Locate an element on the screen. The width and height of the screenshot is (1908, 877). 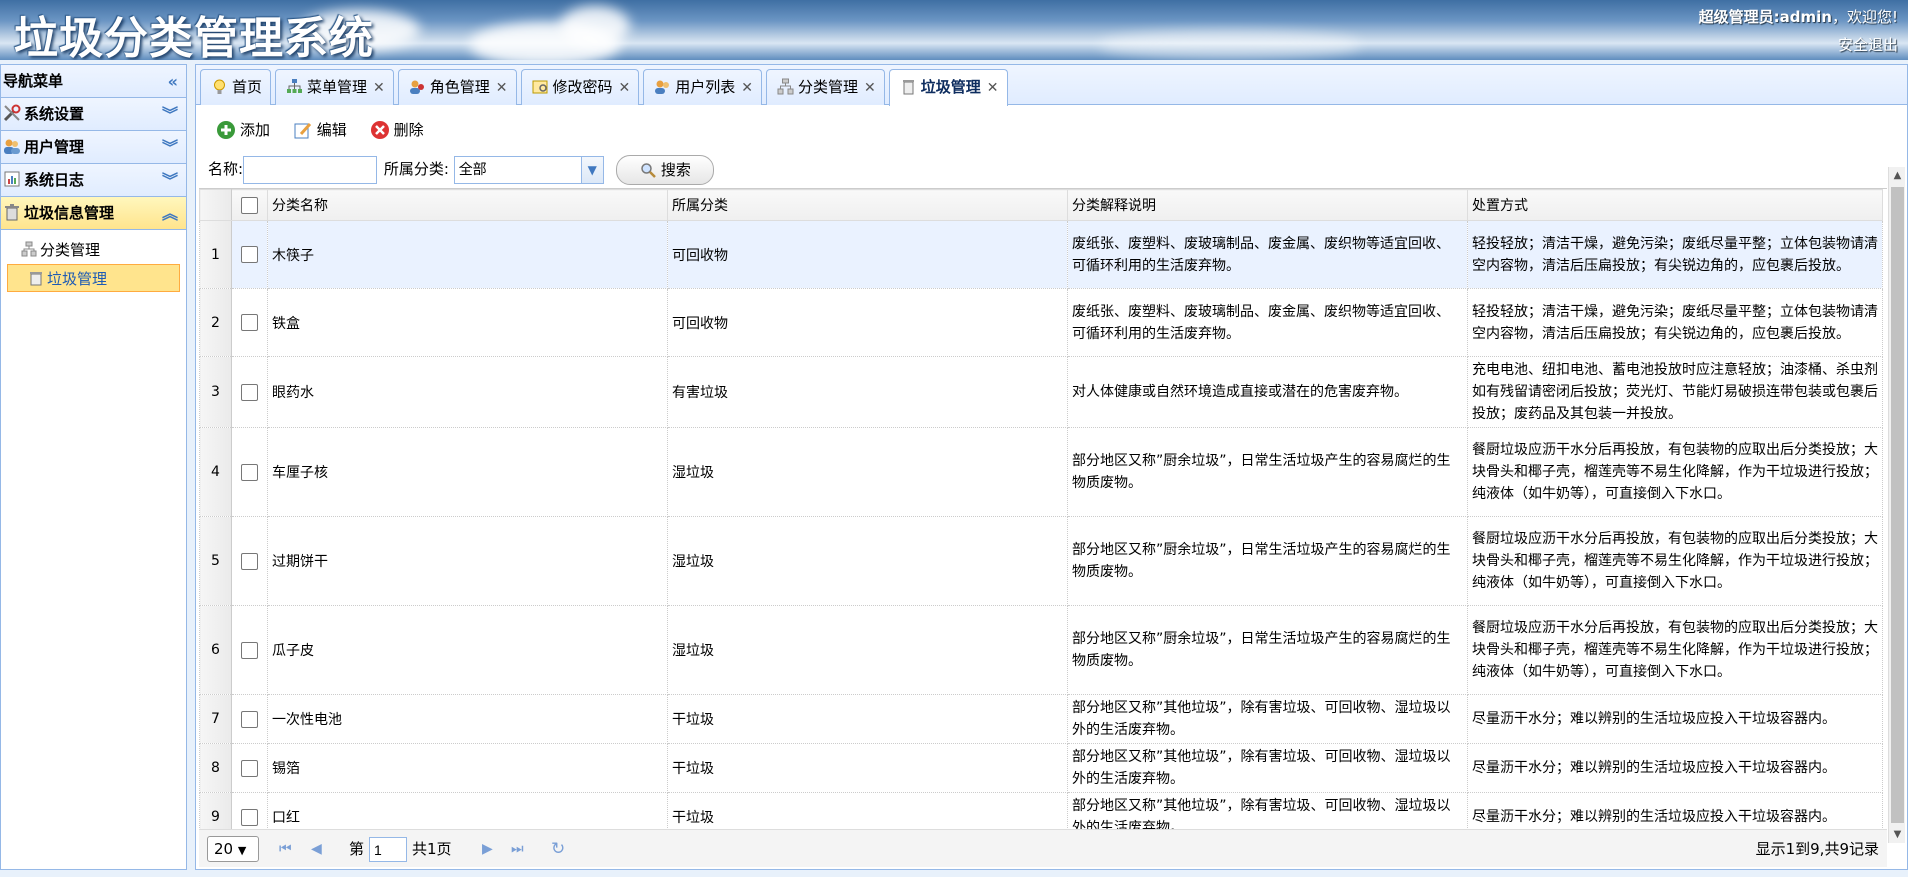
page-number-input is located at coordinates (388, 849).